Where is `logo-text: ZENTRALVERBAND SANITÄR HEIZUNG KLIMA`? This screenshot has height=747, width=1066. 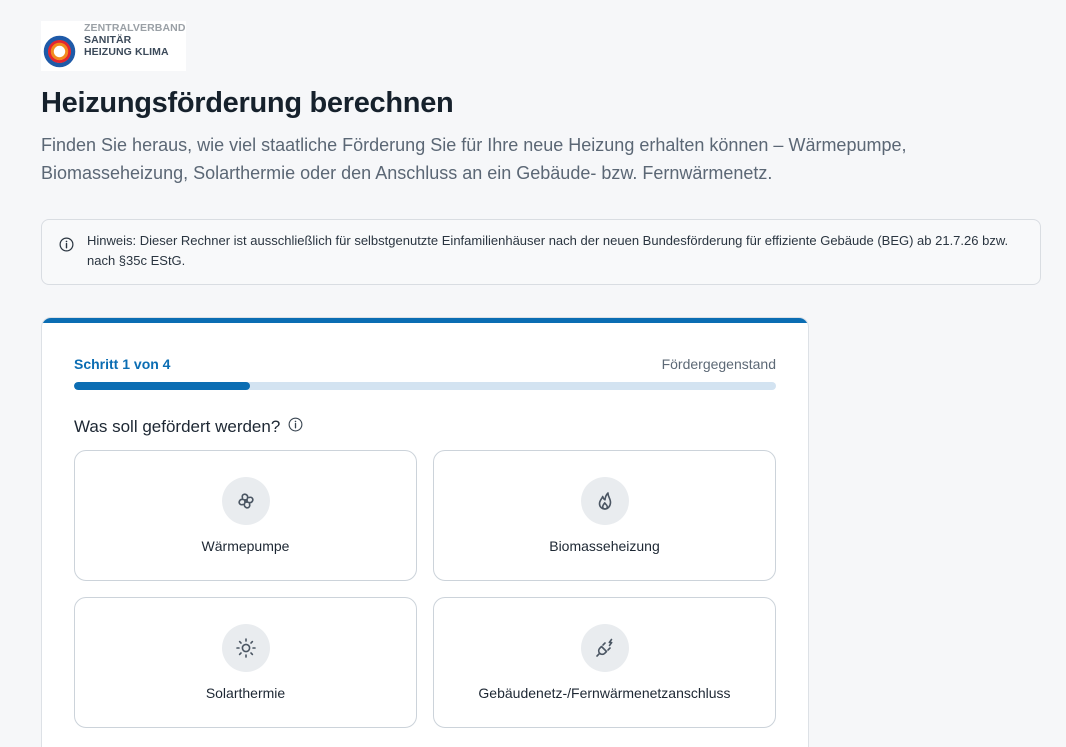 logo-text: ZENTRALVERBAND SANITÄR HEIZUNG KLIMA is located at coordinates (135, 40).